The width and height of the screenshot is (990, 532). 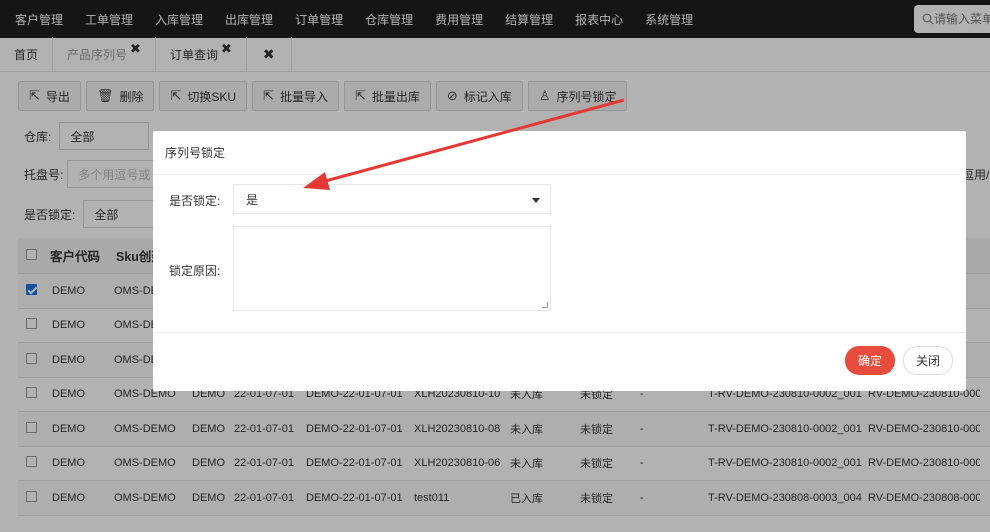 I want to click on locked-select: 是, so click(x=392, y=199).